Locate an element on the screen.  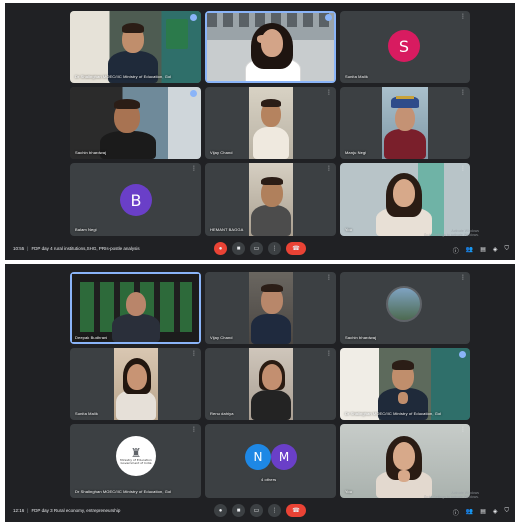
participant-tile: ⋮ Renu dahiya is located at coordinates (270, 384).